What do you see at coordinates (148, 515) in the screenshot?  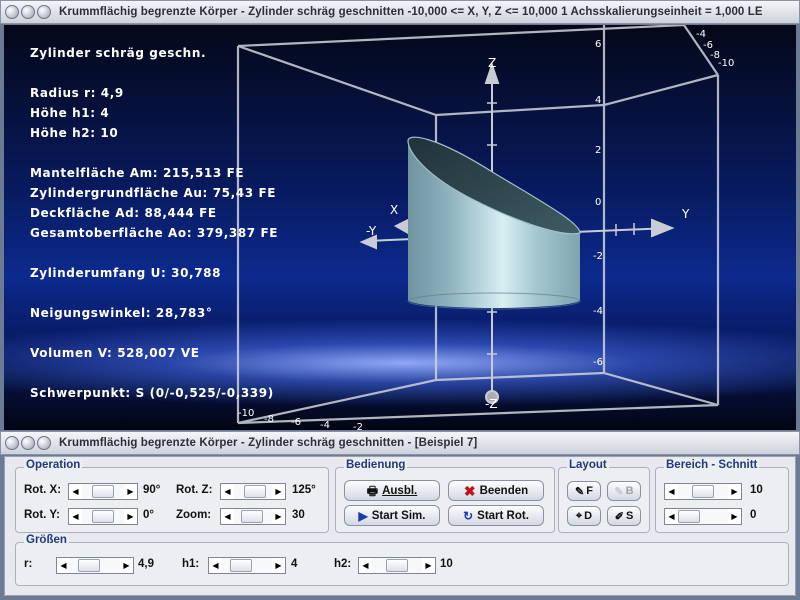 I see `rot-y-value: 0°` at bounding box center [148, 515].